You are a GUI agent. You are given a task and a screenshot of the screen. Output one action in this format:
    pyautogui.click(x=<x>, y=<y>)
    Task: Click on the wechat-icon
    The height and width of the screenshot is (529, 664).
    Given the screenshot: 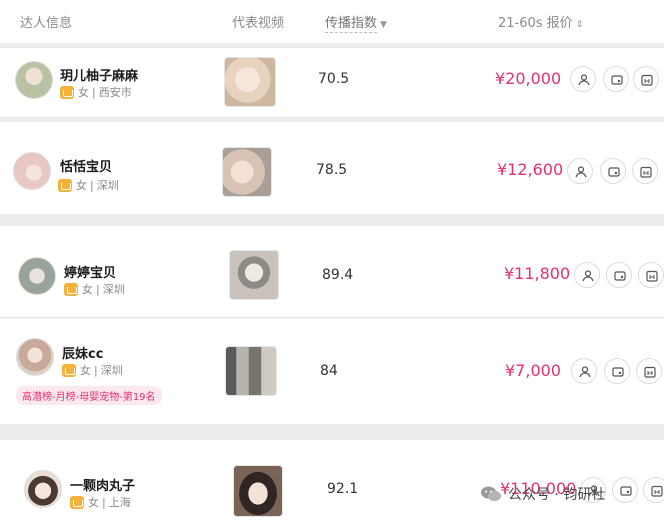 What is the action you would take?
    pyautogui.click(x=491, y=494)
    